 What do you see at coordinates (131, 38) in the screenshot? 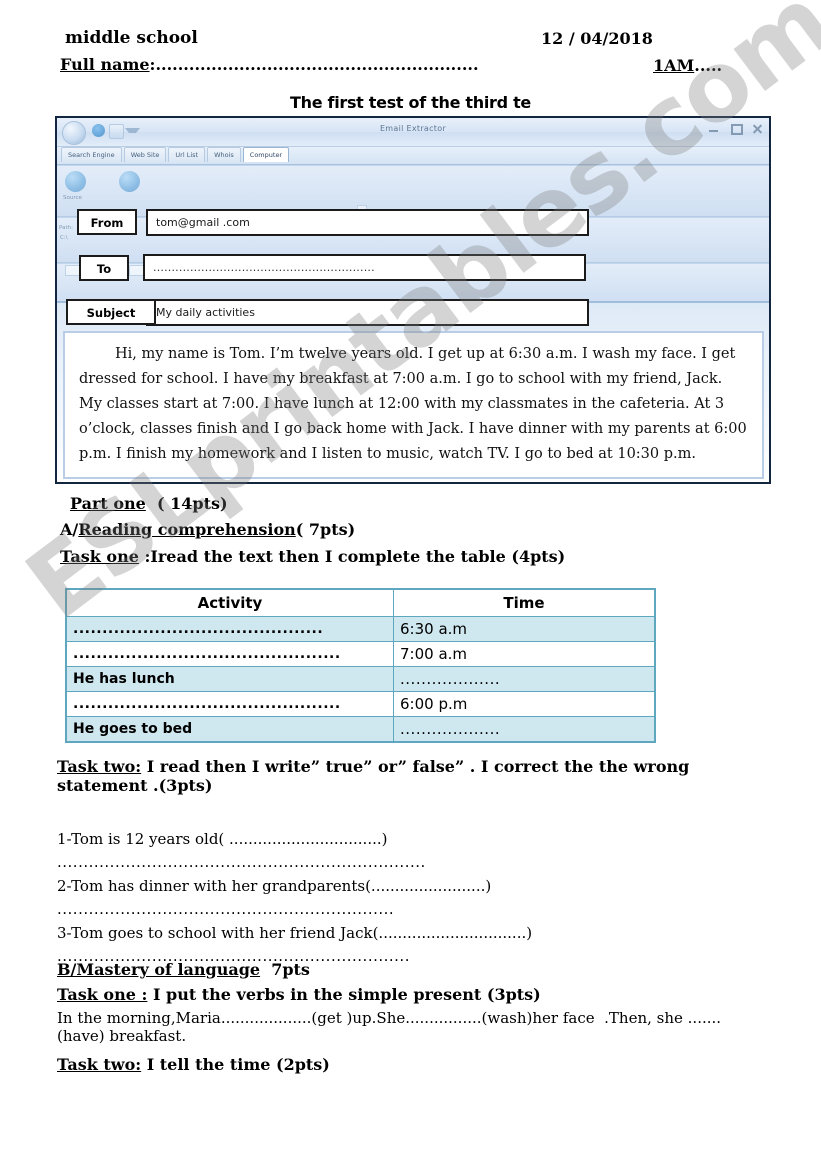
I see `school-name: middle school` at bounding box center [131, 38].